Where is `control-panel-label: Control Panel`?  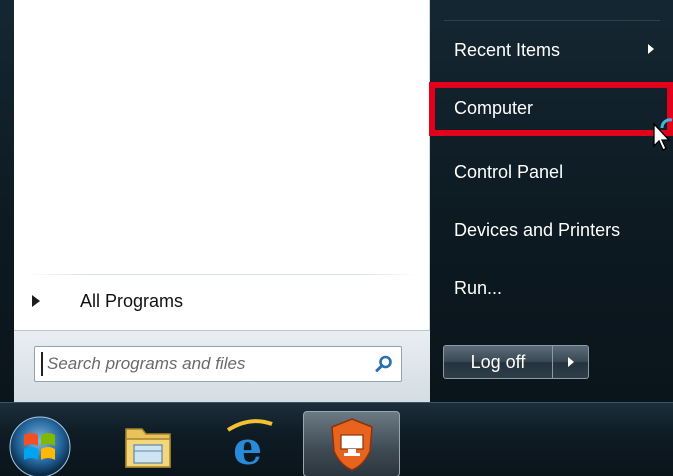
control-panel-label: Control Panel is located at coordinates (509, 171).